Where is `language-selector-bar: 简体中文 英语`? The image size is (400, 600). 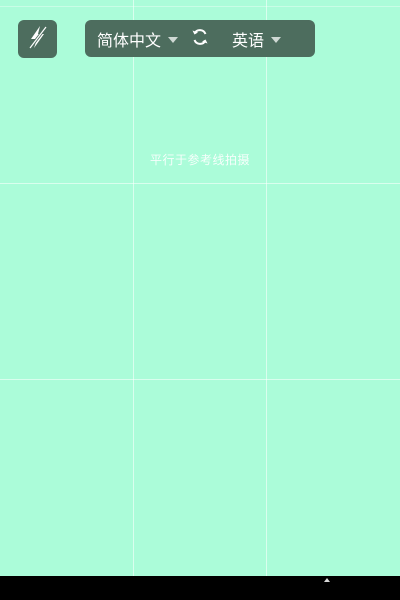 language-selector-bar: 简体中文 英语 is located at coordinates (200, 38).